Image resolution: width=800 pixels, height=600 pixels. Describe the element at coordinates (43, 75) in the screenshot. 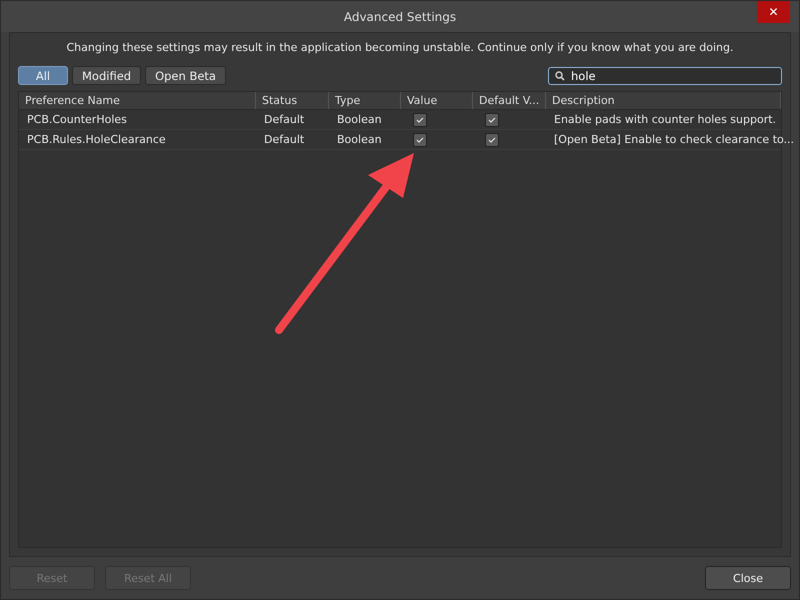

I see `filter-button: All` at that location.